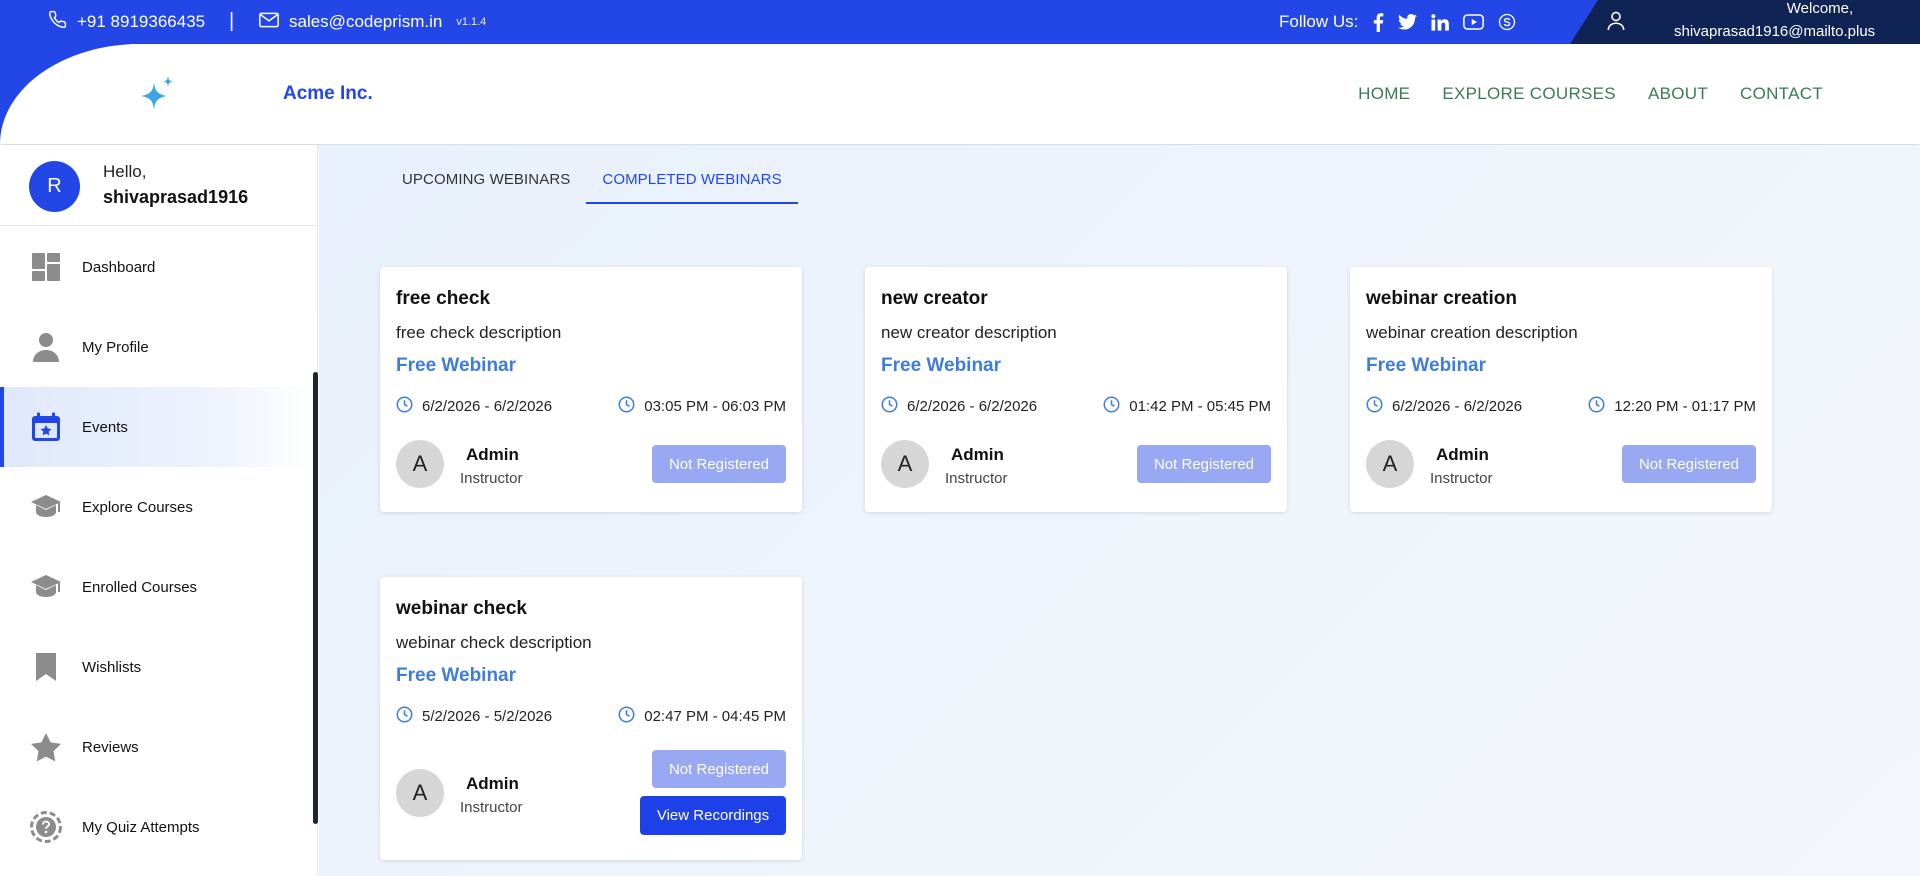  I want to click on view-recordings-button: View Recordings, so click(713, 815).